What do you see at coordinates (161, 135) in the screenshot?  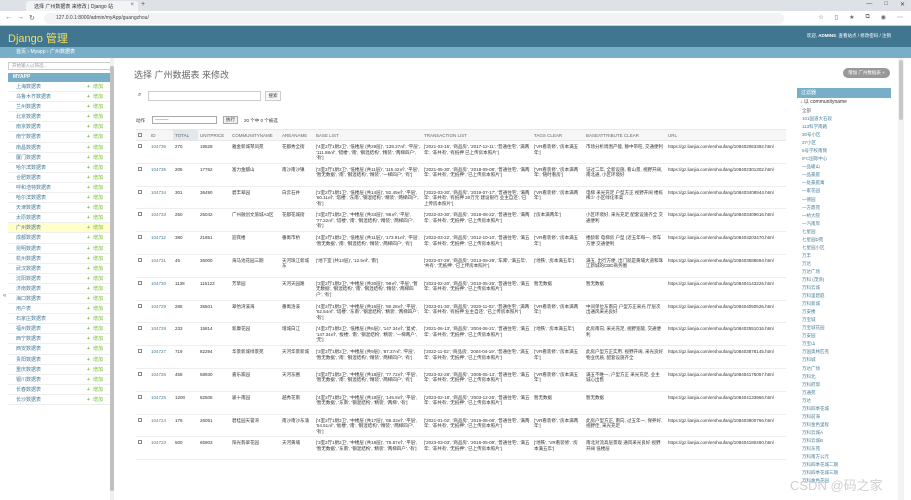 I see `column-header: ID` at bounding box center [161, 135].